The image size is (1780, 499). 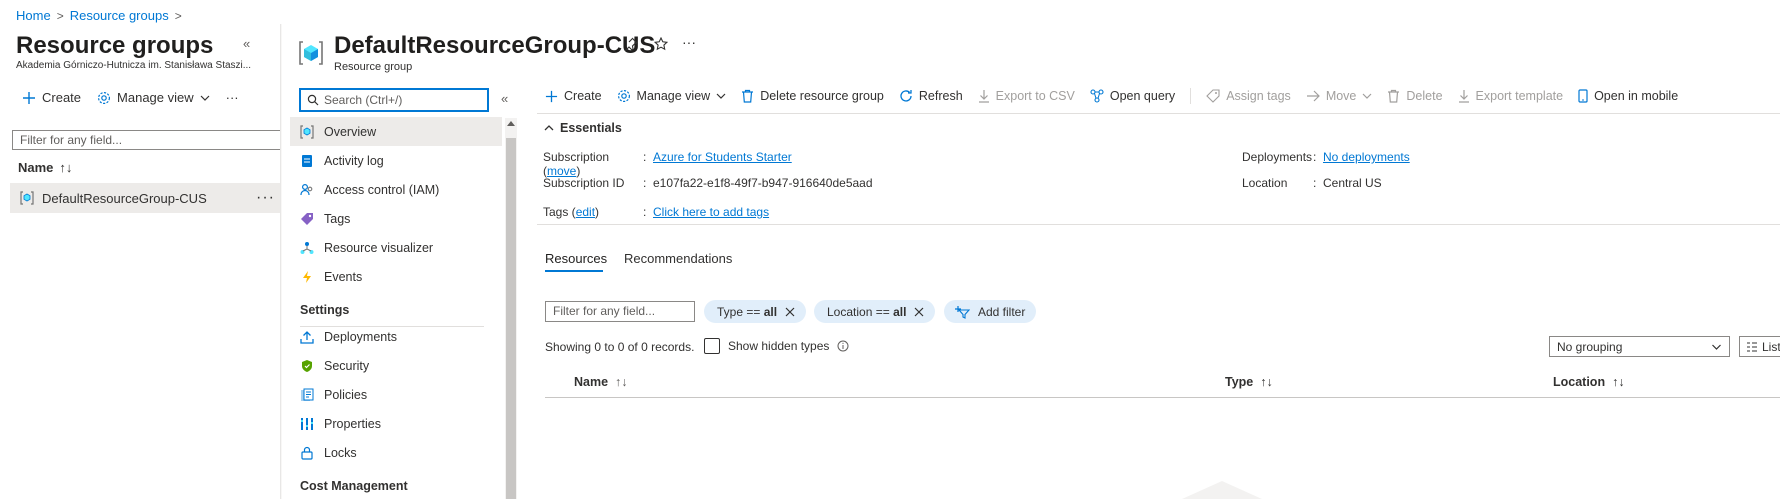 I want to click on export-template-button: Export template, so click(x=1511, y=96).